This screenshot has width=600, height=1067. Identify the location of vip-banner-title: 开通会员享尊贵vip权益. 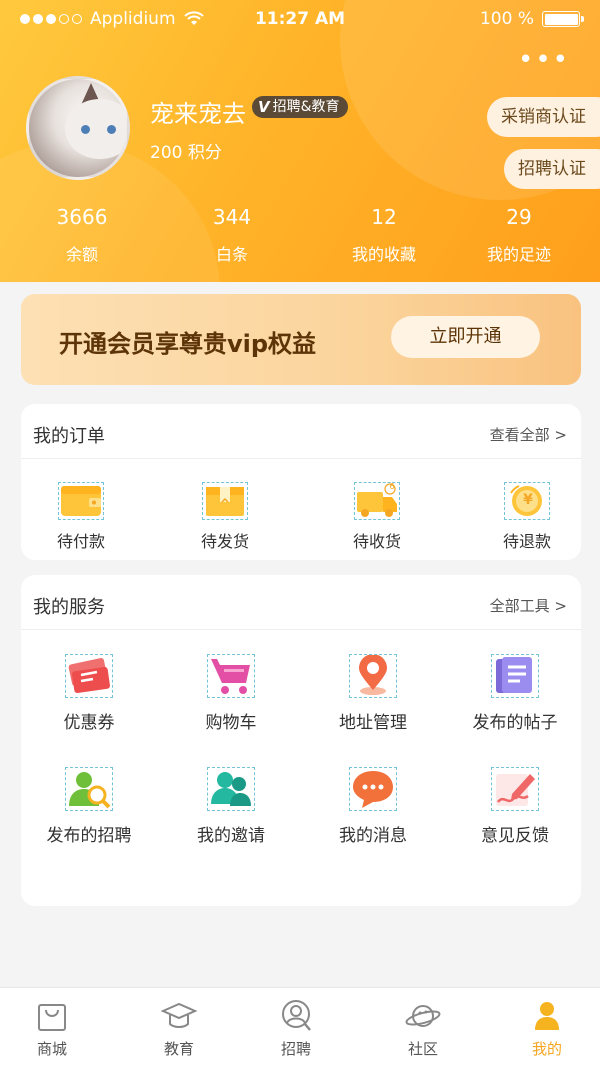
(188, 344).